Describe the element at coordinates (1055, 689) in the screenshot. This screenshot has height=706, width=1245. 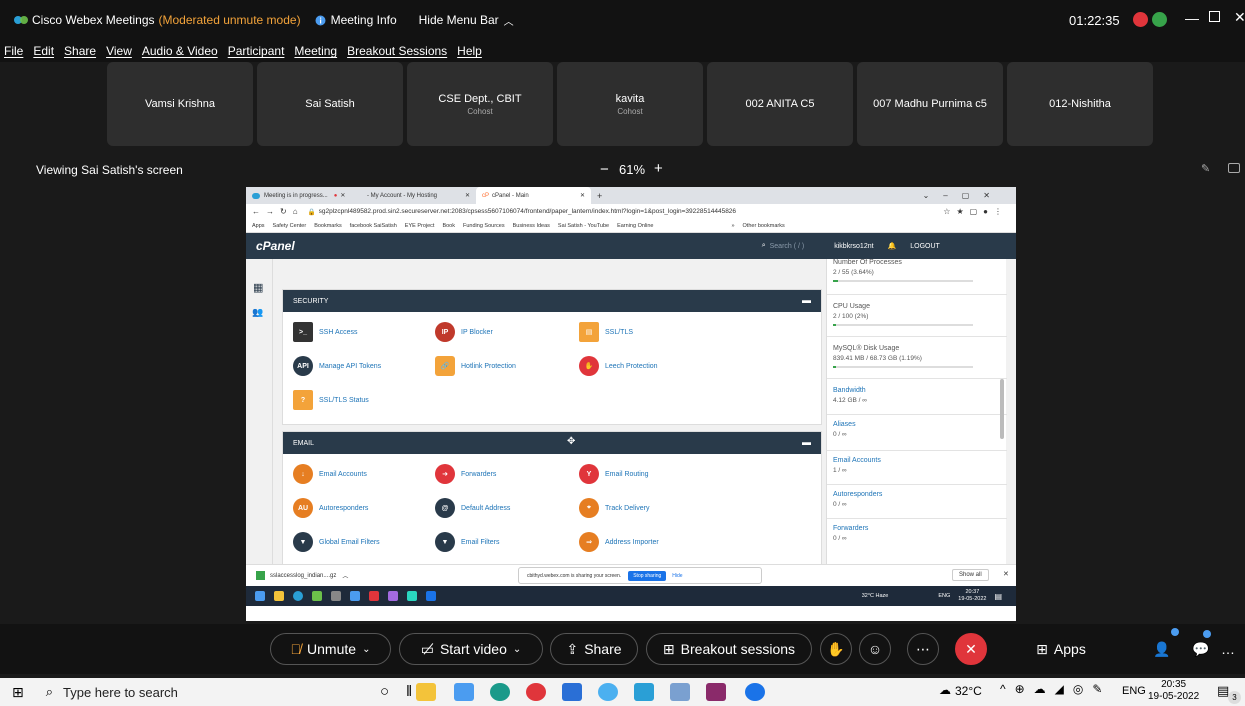
I see `system-tray-icons: ^⊕☁◢◎✎` at that location.